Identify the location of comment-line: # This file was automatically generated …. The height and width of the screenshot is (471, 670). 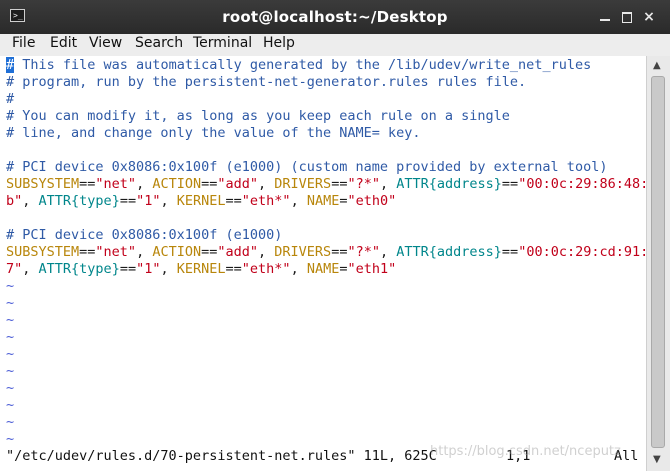
(299, 65).